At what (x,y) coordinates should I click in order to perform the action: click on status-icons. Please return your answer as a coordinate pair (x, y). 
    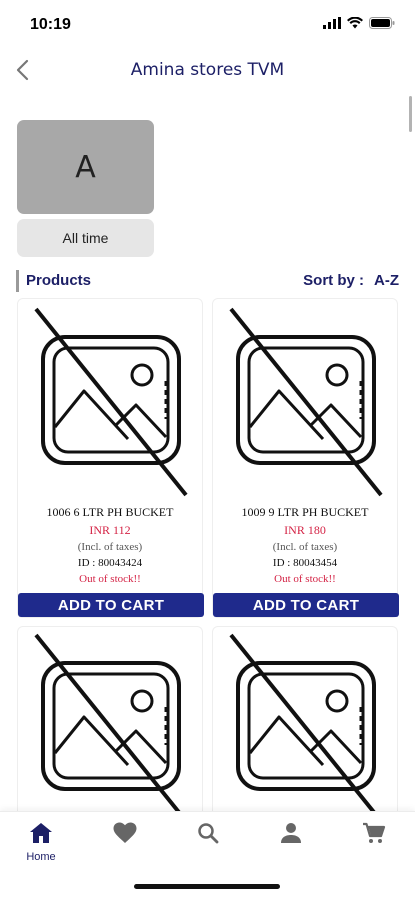
    Looking at the image, I should click on (359, 25).